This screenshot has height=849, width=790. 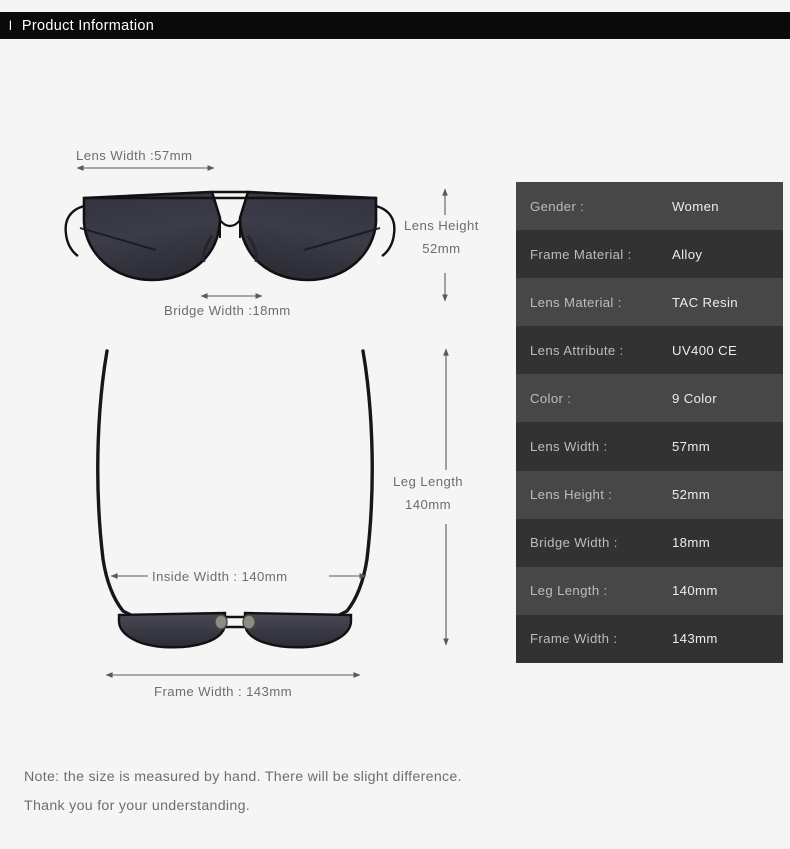 What do you see at coordinates (137, 806) in the screenshot?
I see `measurement-note-line2: Thank you for your understanding.` at bounding box center [137, 806].